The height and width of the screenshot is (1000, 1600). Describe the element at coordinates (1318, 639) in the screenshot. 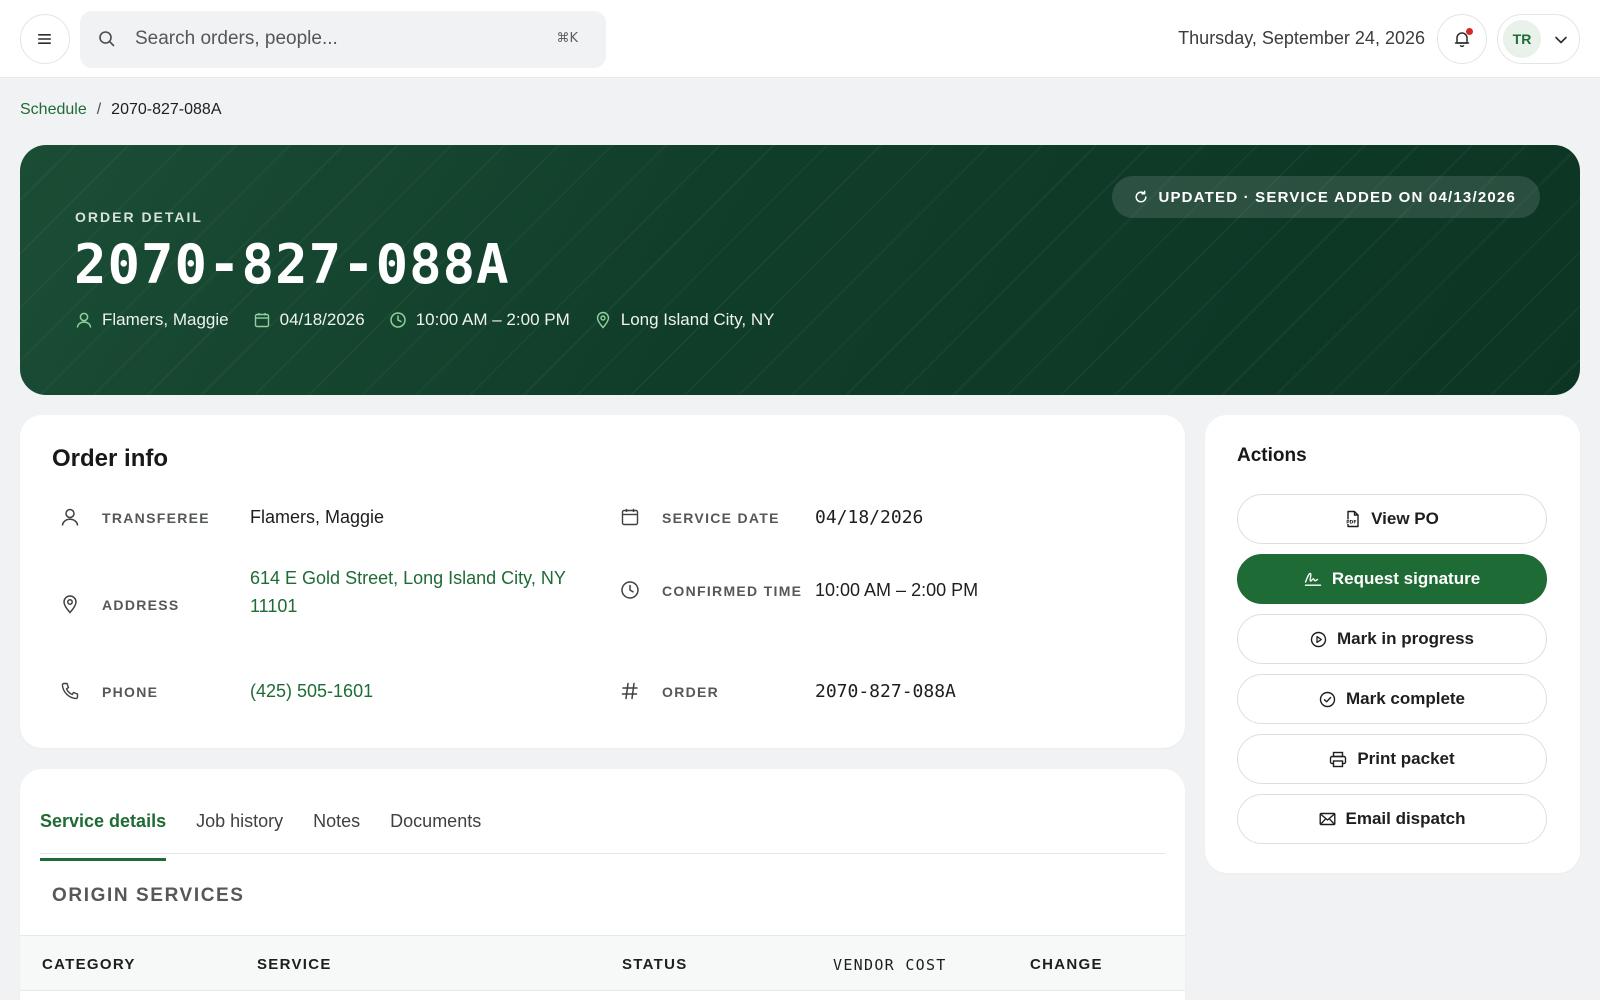

I see `play-circle-icon` at that location.